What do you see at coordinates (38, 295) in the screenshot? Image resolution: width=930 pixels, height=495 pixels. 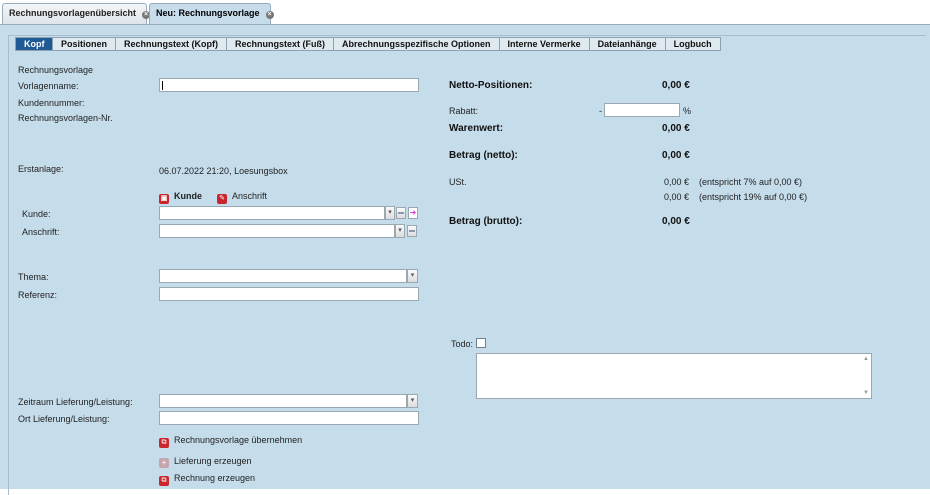 I see `referenz-label: Referenz:` at bounding box center [38, 295].